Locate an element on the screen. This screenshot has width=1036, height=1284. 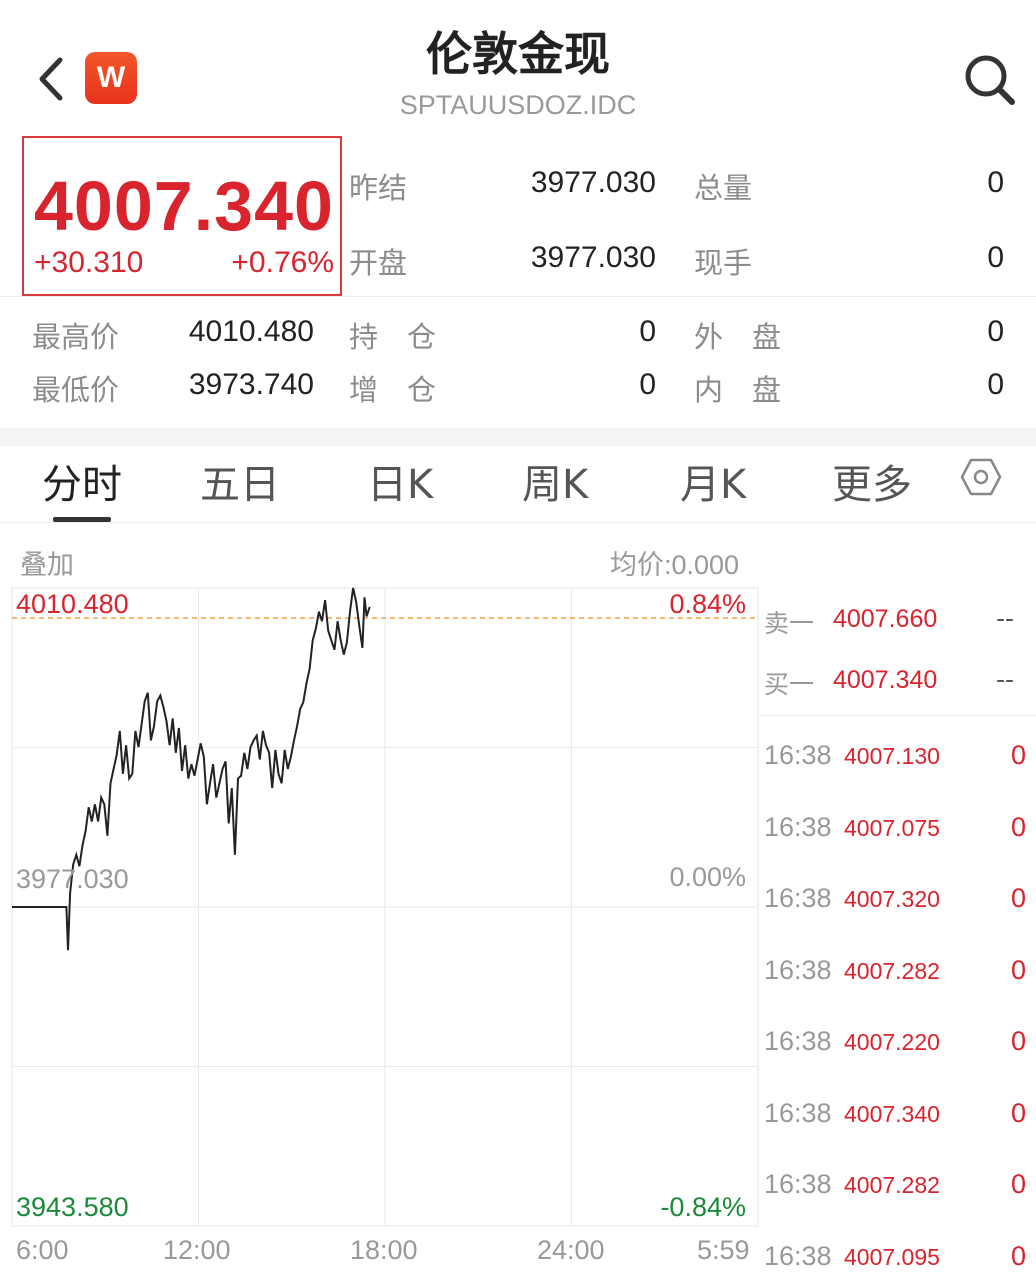
tick-row: 16:38 4007.095 0 is located at coordinates (897, 1261).